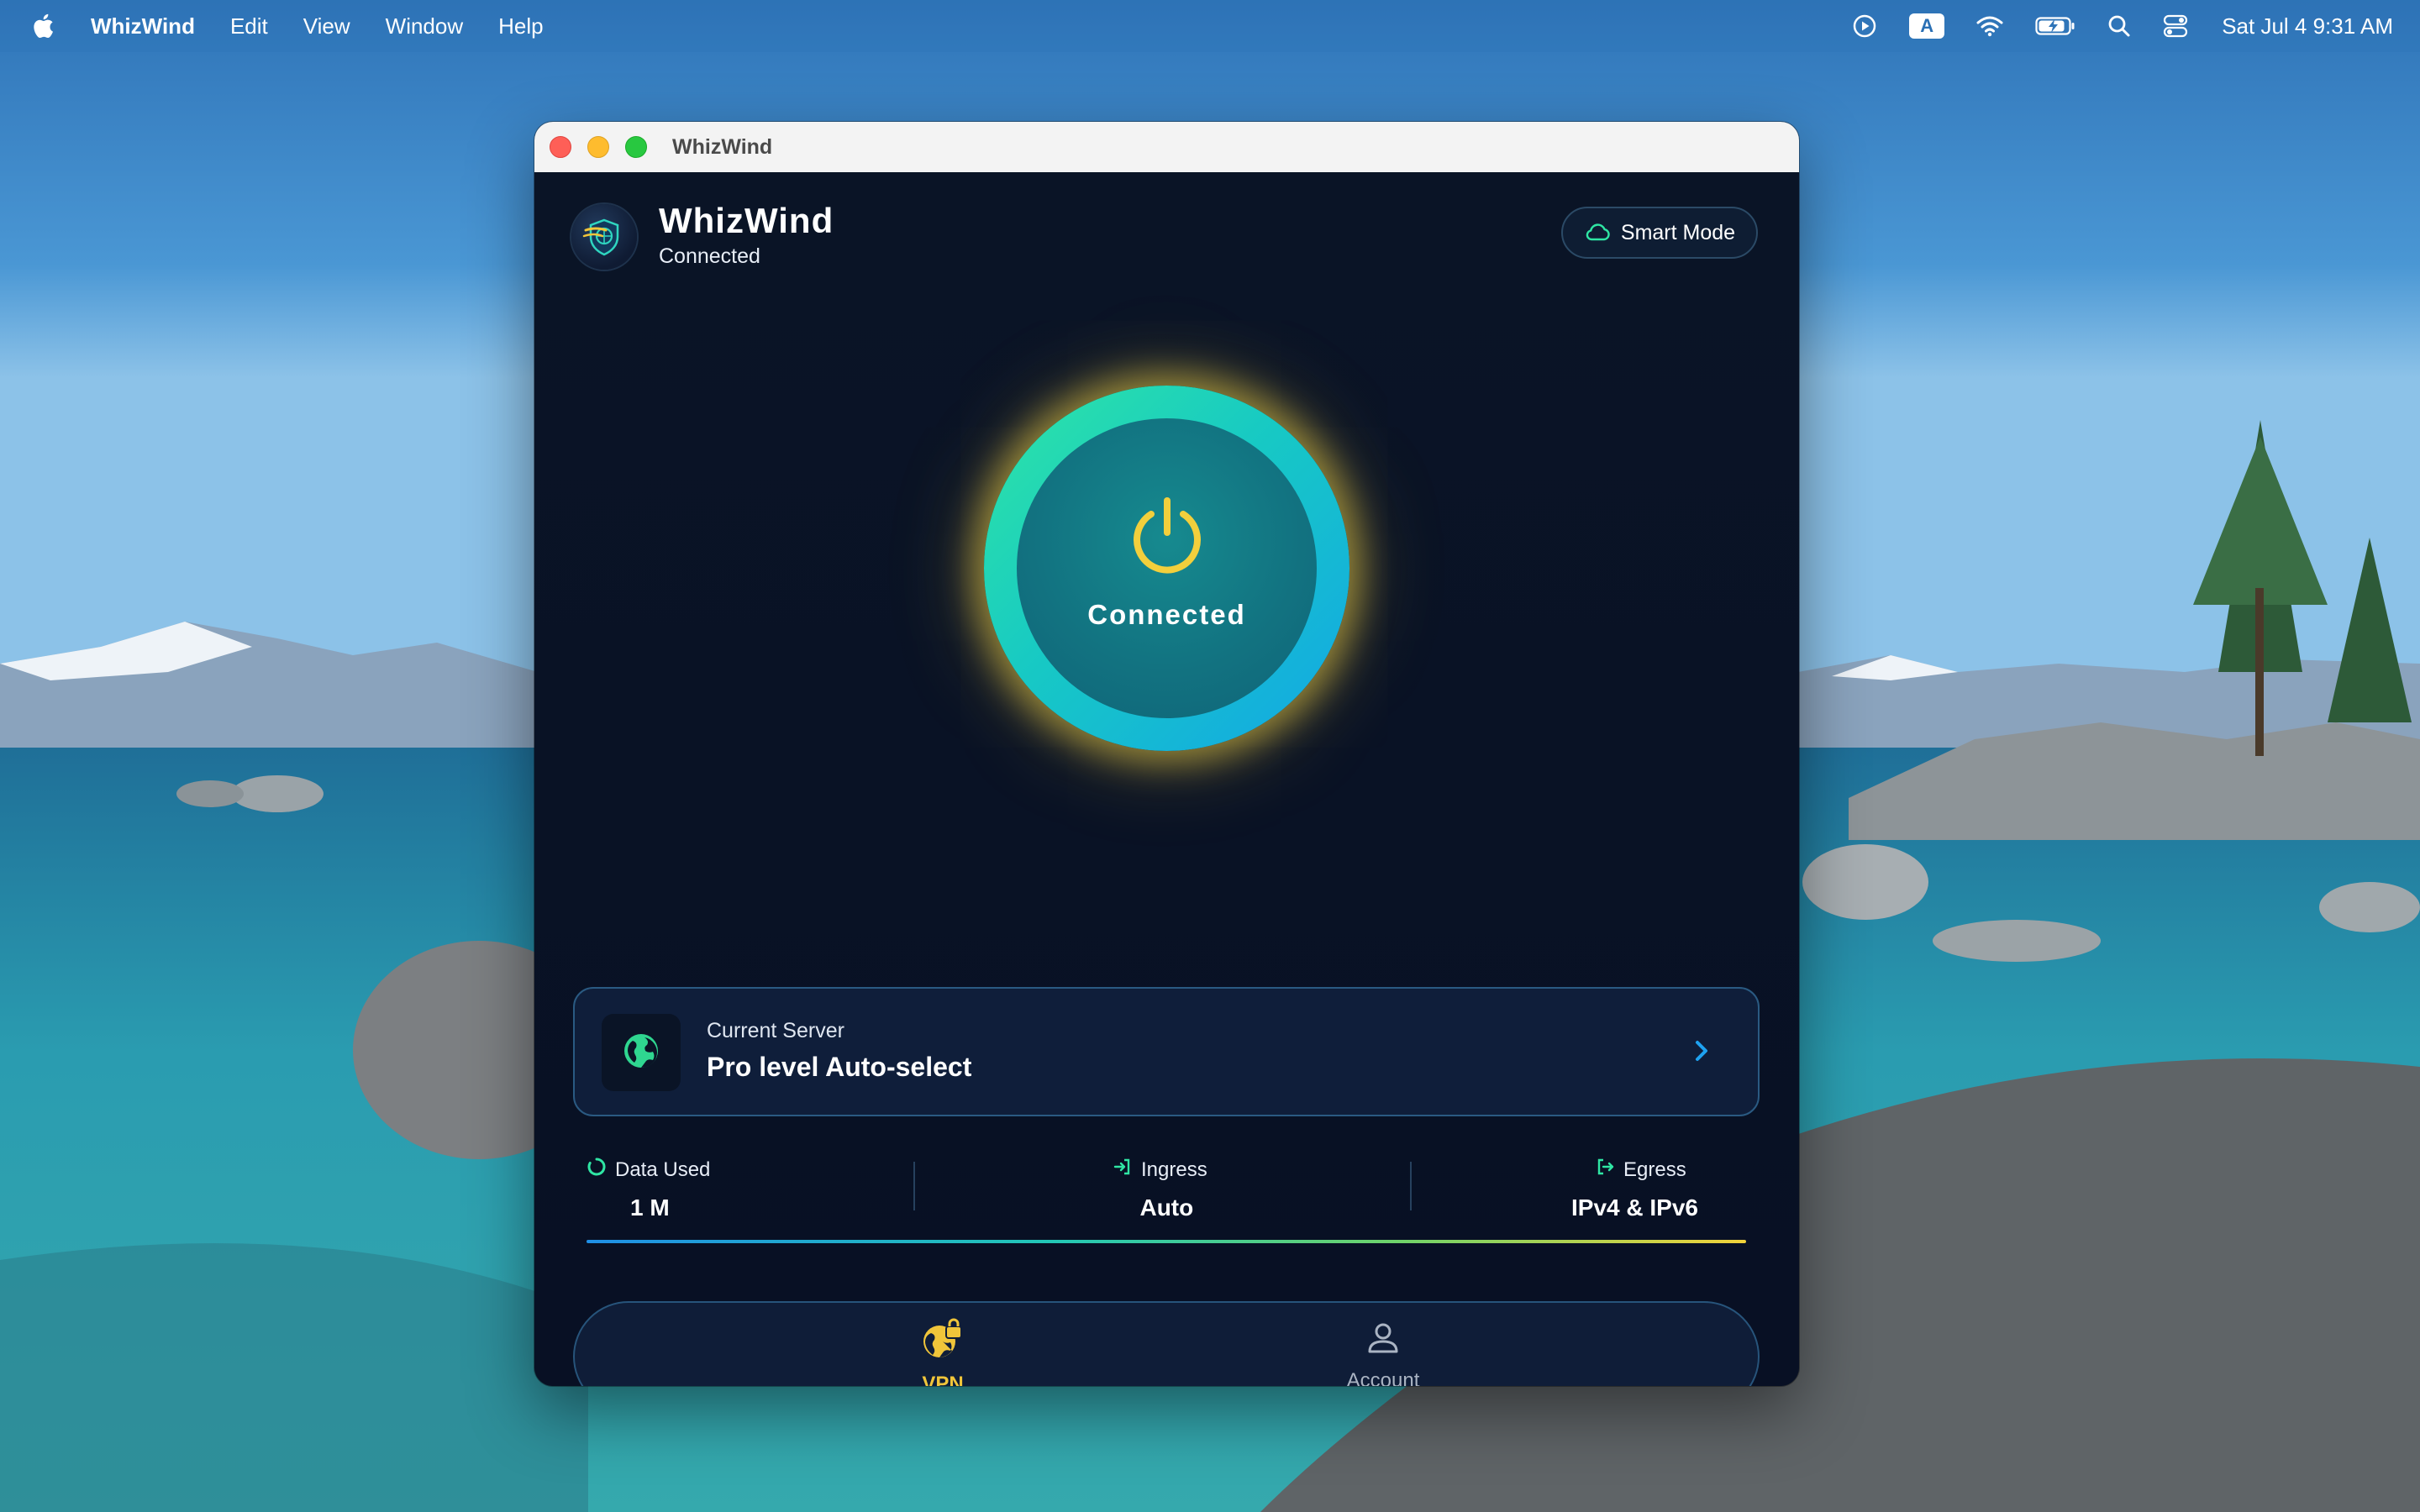 This screenshot has width=2420, height=1512. Describe the element at coordinates (1597, 233) in the screenshot. I see `cloud-icon` at that location.